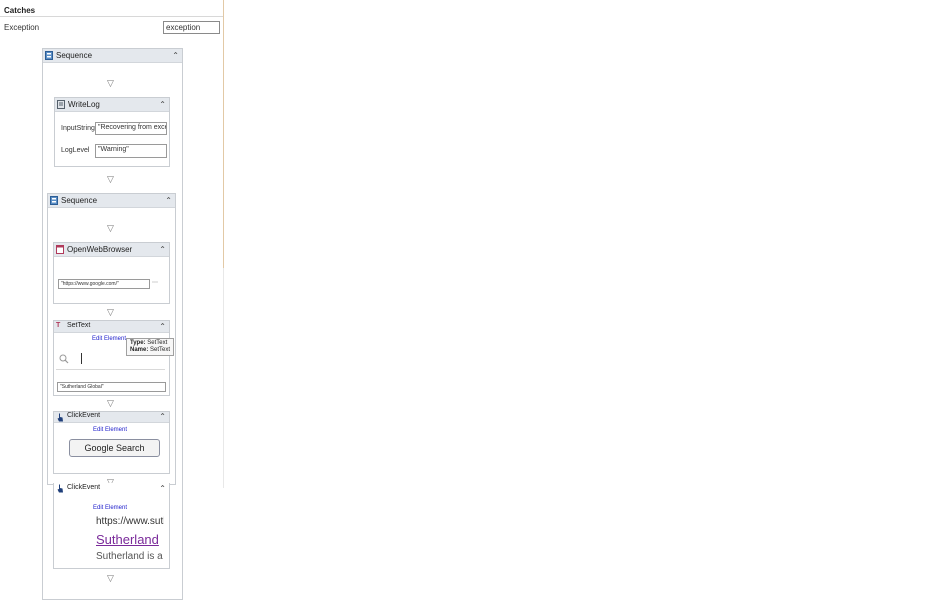 This screenshot has height=600, width=943. Describe the element at coordinates (20, 10) in the screenshot. I see `catches-header: Catches` at that location.